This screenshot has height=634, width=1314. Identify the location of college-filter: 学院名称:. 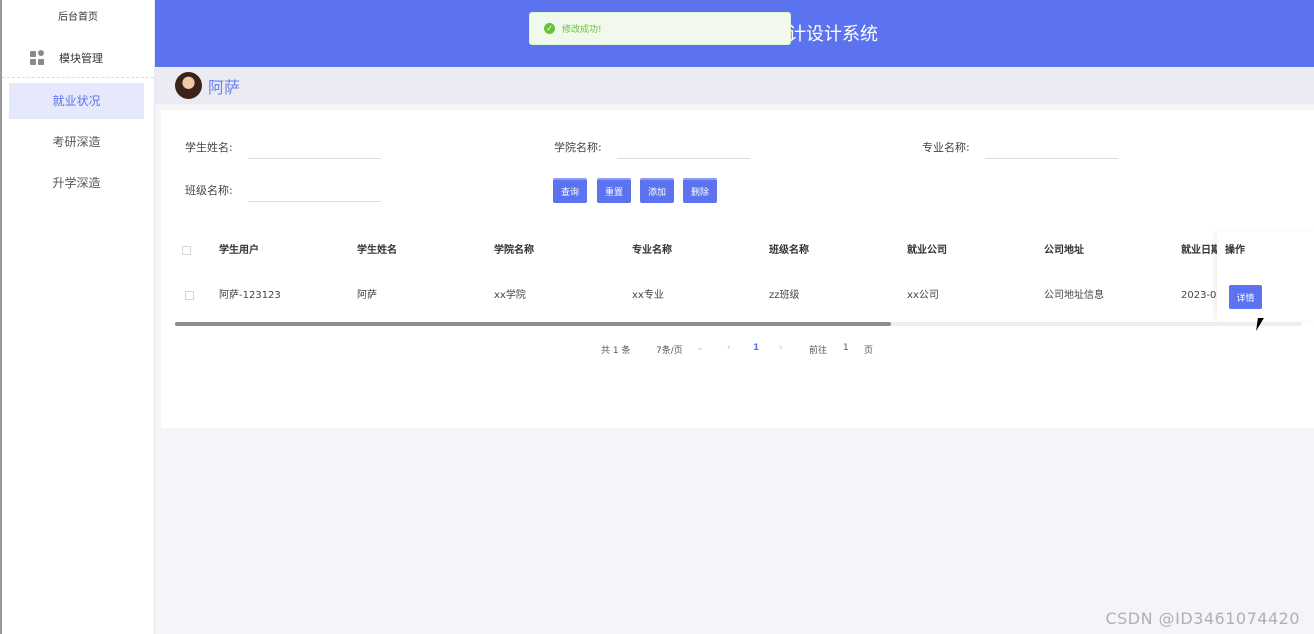
(652, 147).